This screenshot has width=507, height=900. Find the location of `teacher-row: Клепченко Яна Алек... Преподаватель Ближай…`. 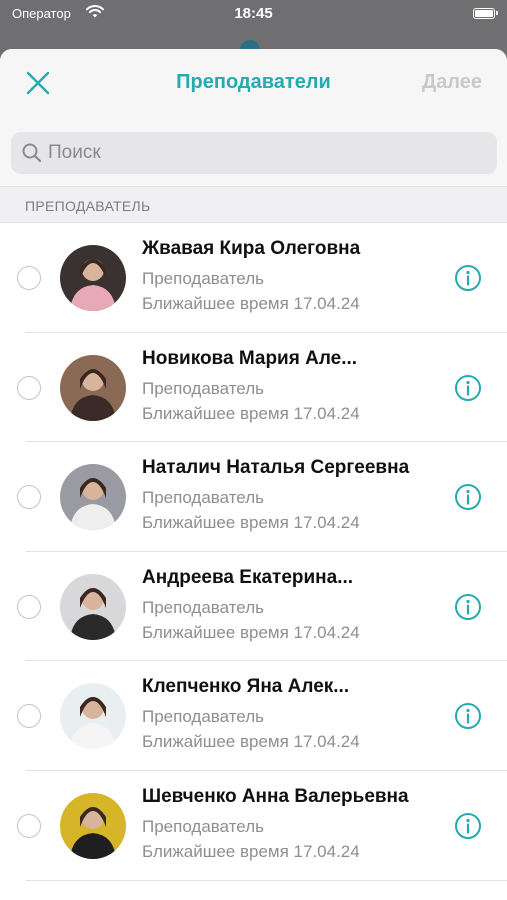

teacher-row: Клепченко Яна Алек... Преподаватель Ближай… is located at coordinates (253, 716).